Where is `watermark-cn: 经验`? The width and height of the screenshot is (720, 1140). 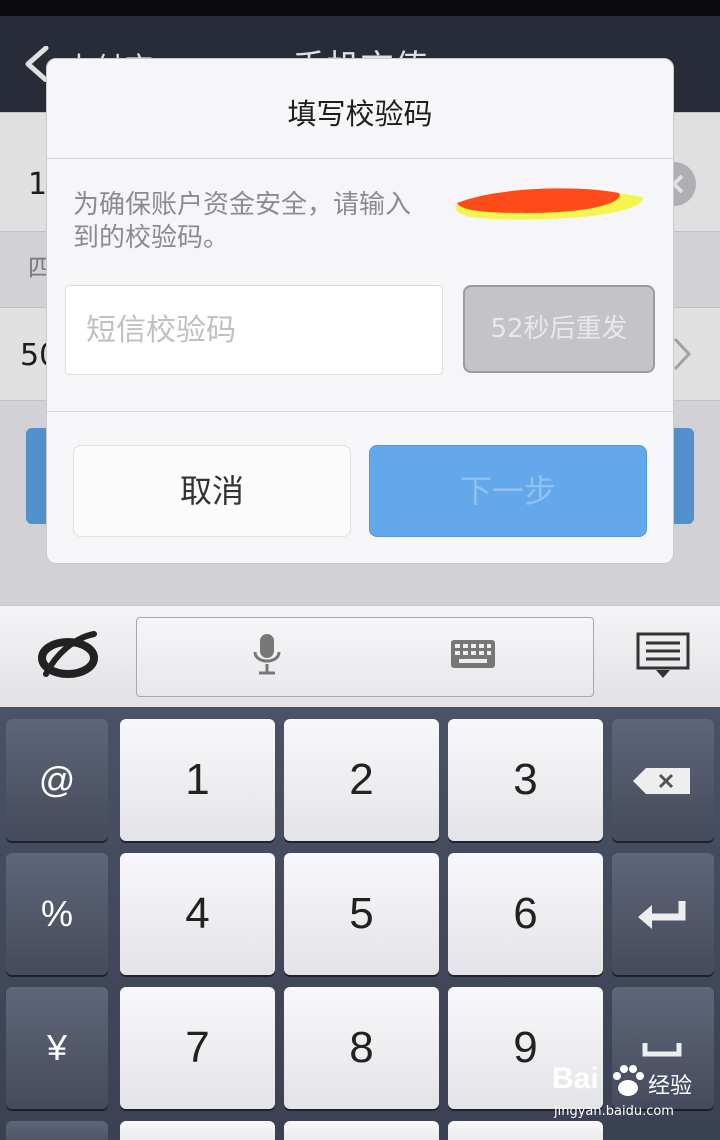
watermark-cn: 经验 is located at coordinates (670, 1086).